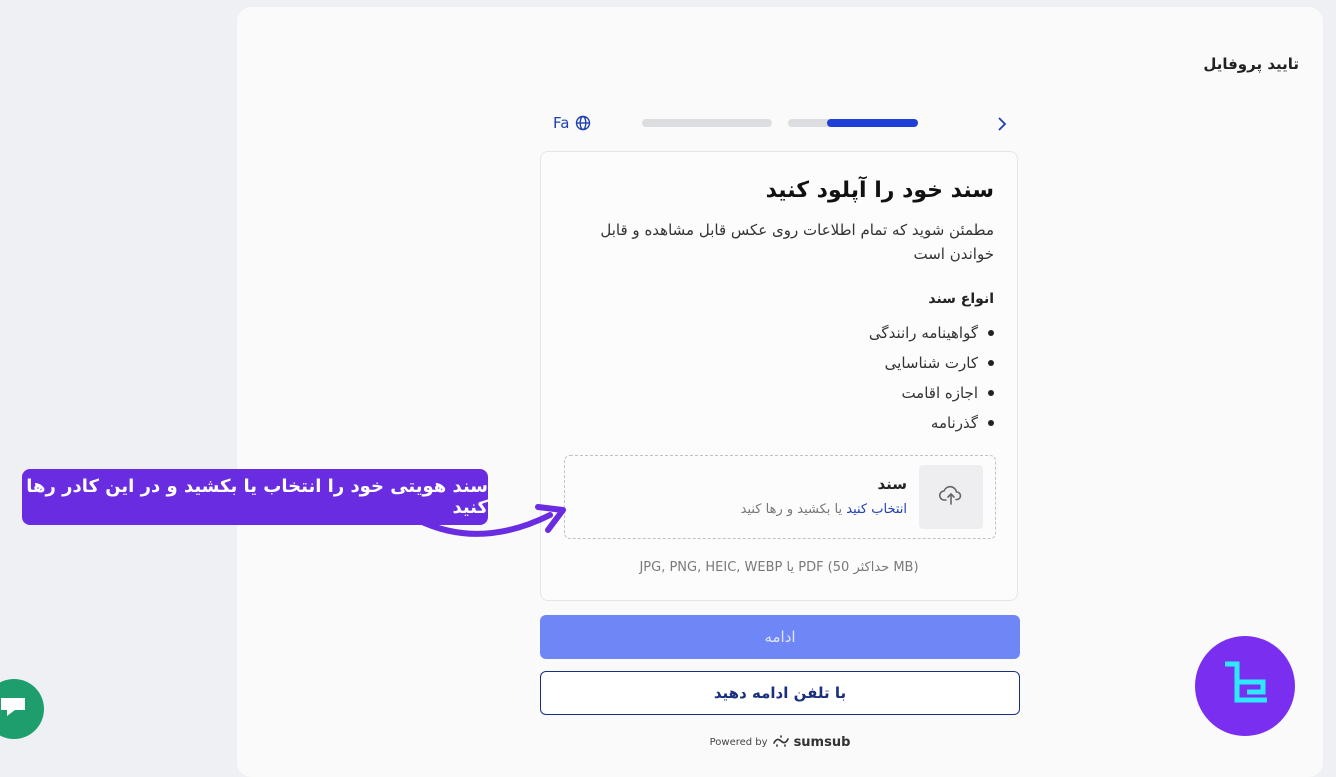  What do you see at coordinates (572, 123) in the screenshot?
I see `language-selector: Fa` at bounding box center [572, 123].